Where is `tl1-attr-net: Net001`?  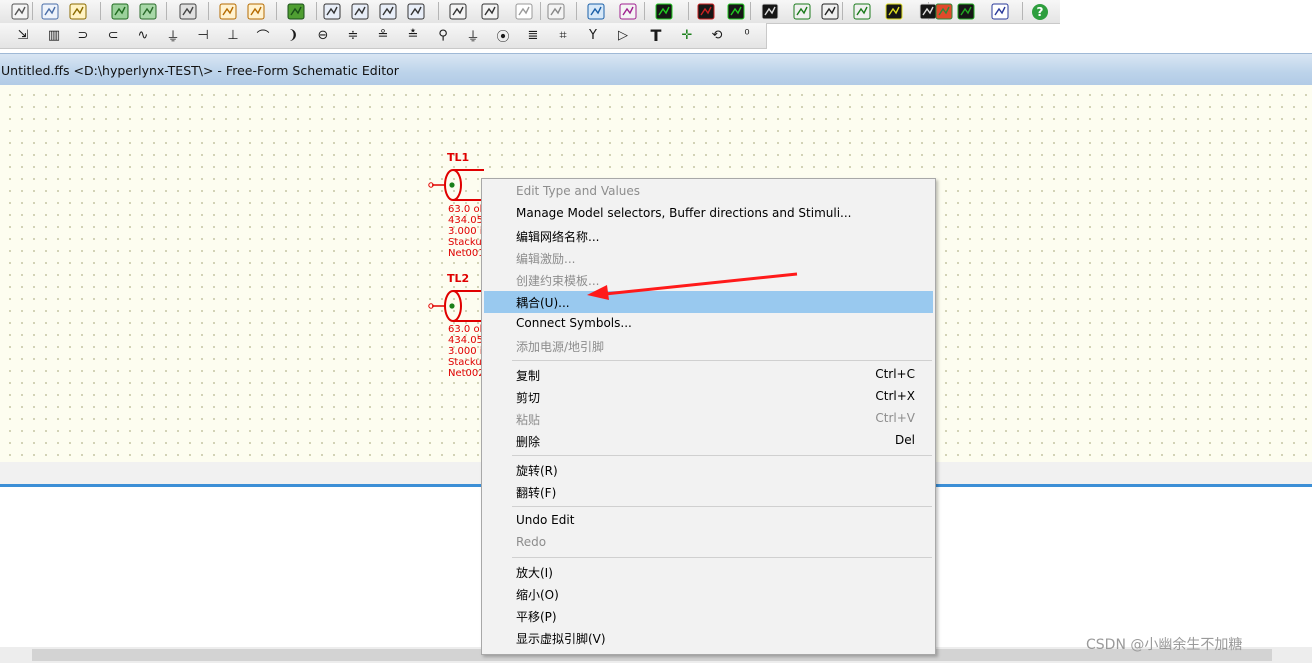 tl1-attr-net: Net001 is located at coordinates (465, 253).